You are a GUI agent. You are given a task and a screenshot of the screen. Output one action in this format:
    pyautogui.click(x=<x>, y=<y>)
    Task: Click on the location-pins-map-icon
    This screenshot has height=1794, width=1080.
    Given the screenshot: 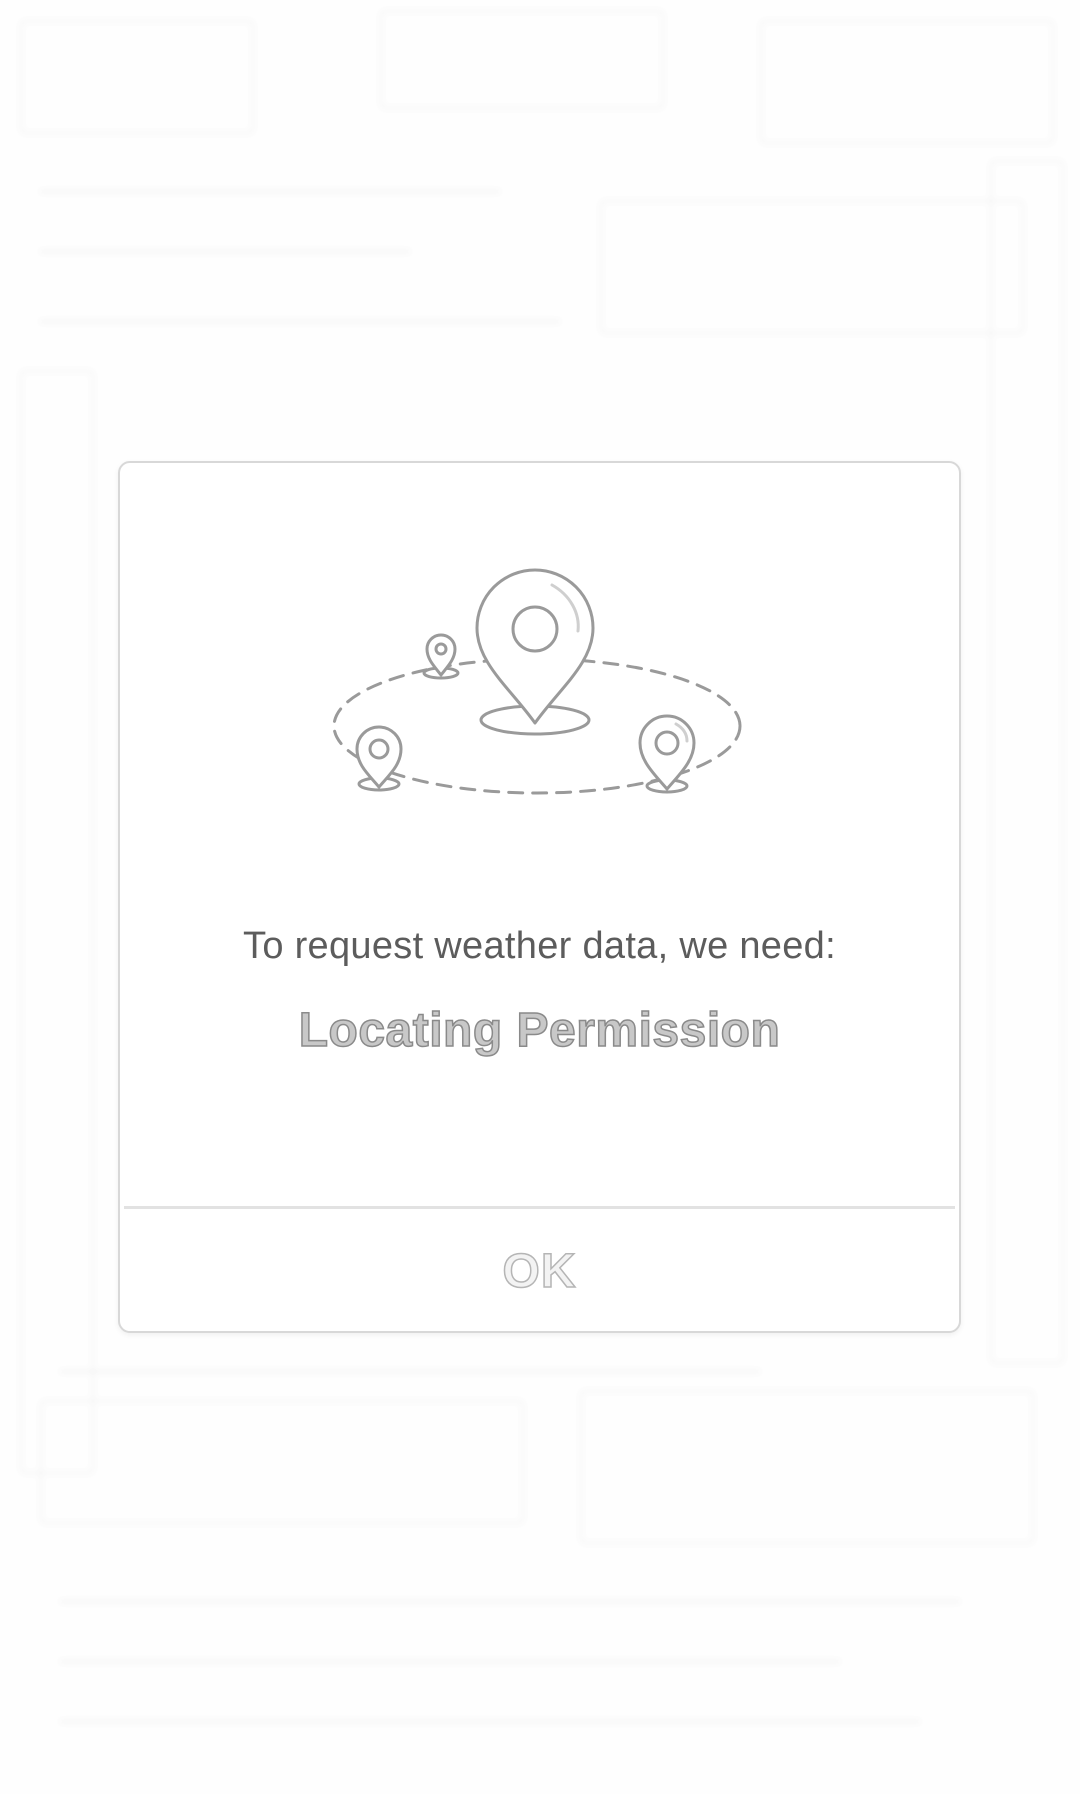 What is the action you would take?
    pyautogui.click(x=537, y=681)
    